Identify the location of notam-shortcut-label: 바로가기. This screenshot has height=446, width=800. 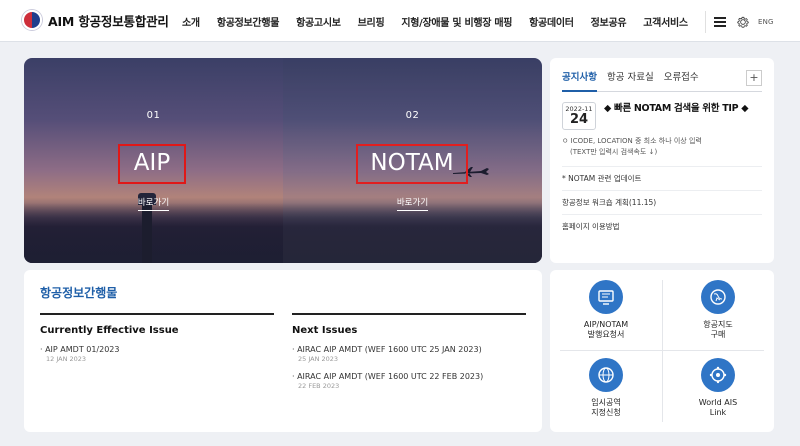
(412, 203).